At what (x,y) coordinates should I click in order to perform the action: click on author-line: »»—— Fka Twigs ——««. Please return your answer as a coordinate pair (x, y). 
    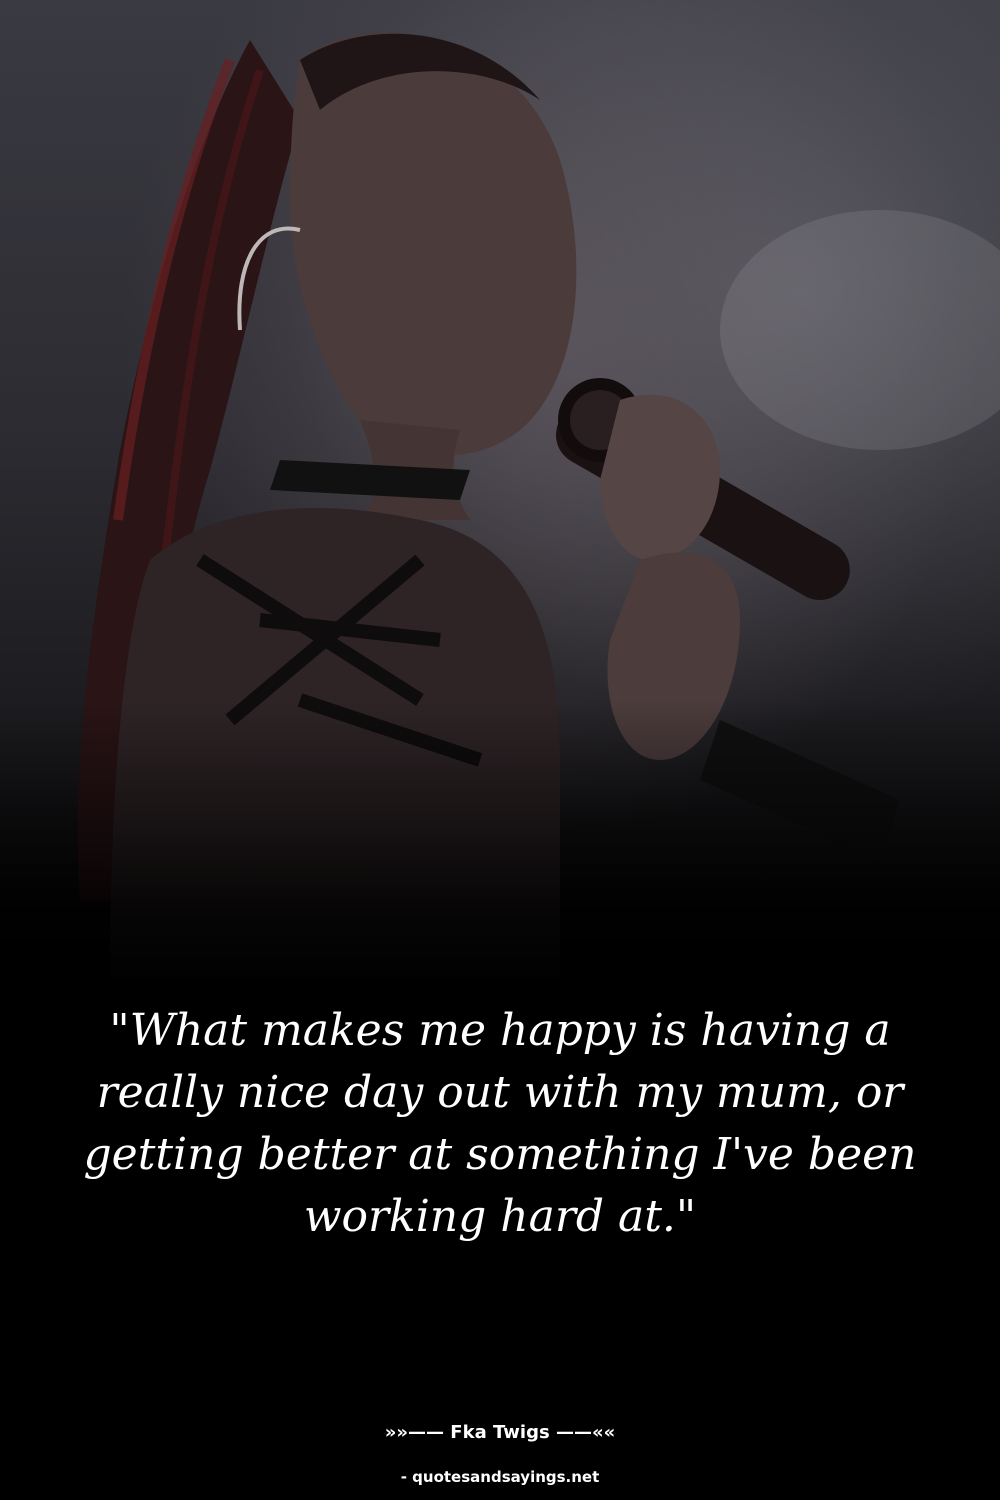
    Looking at the image, I should click on (500, 1432).